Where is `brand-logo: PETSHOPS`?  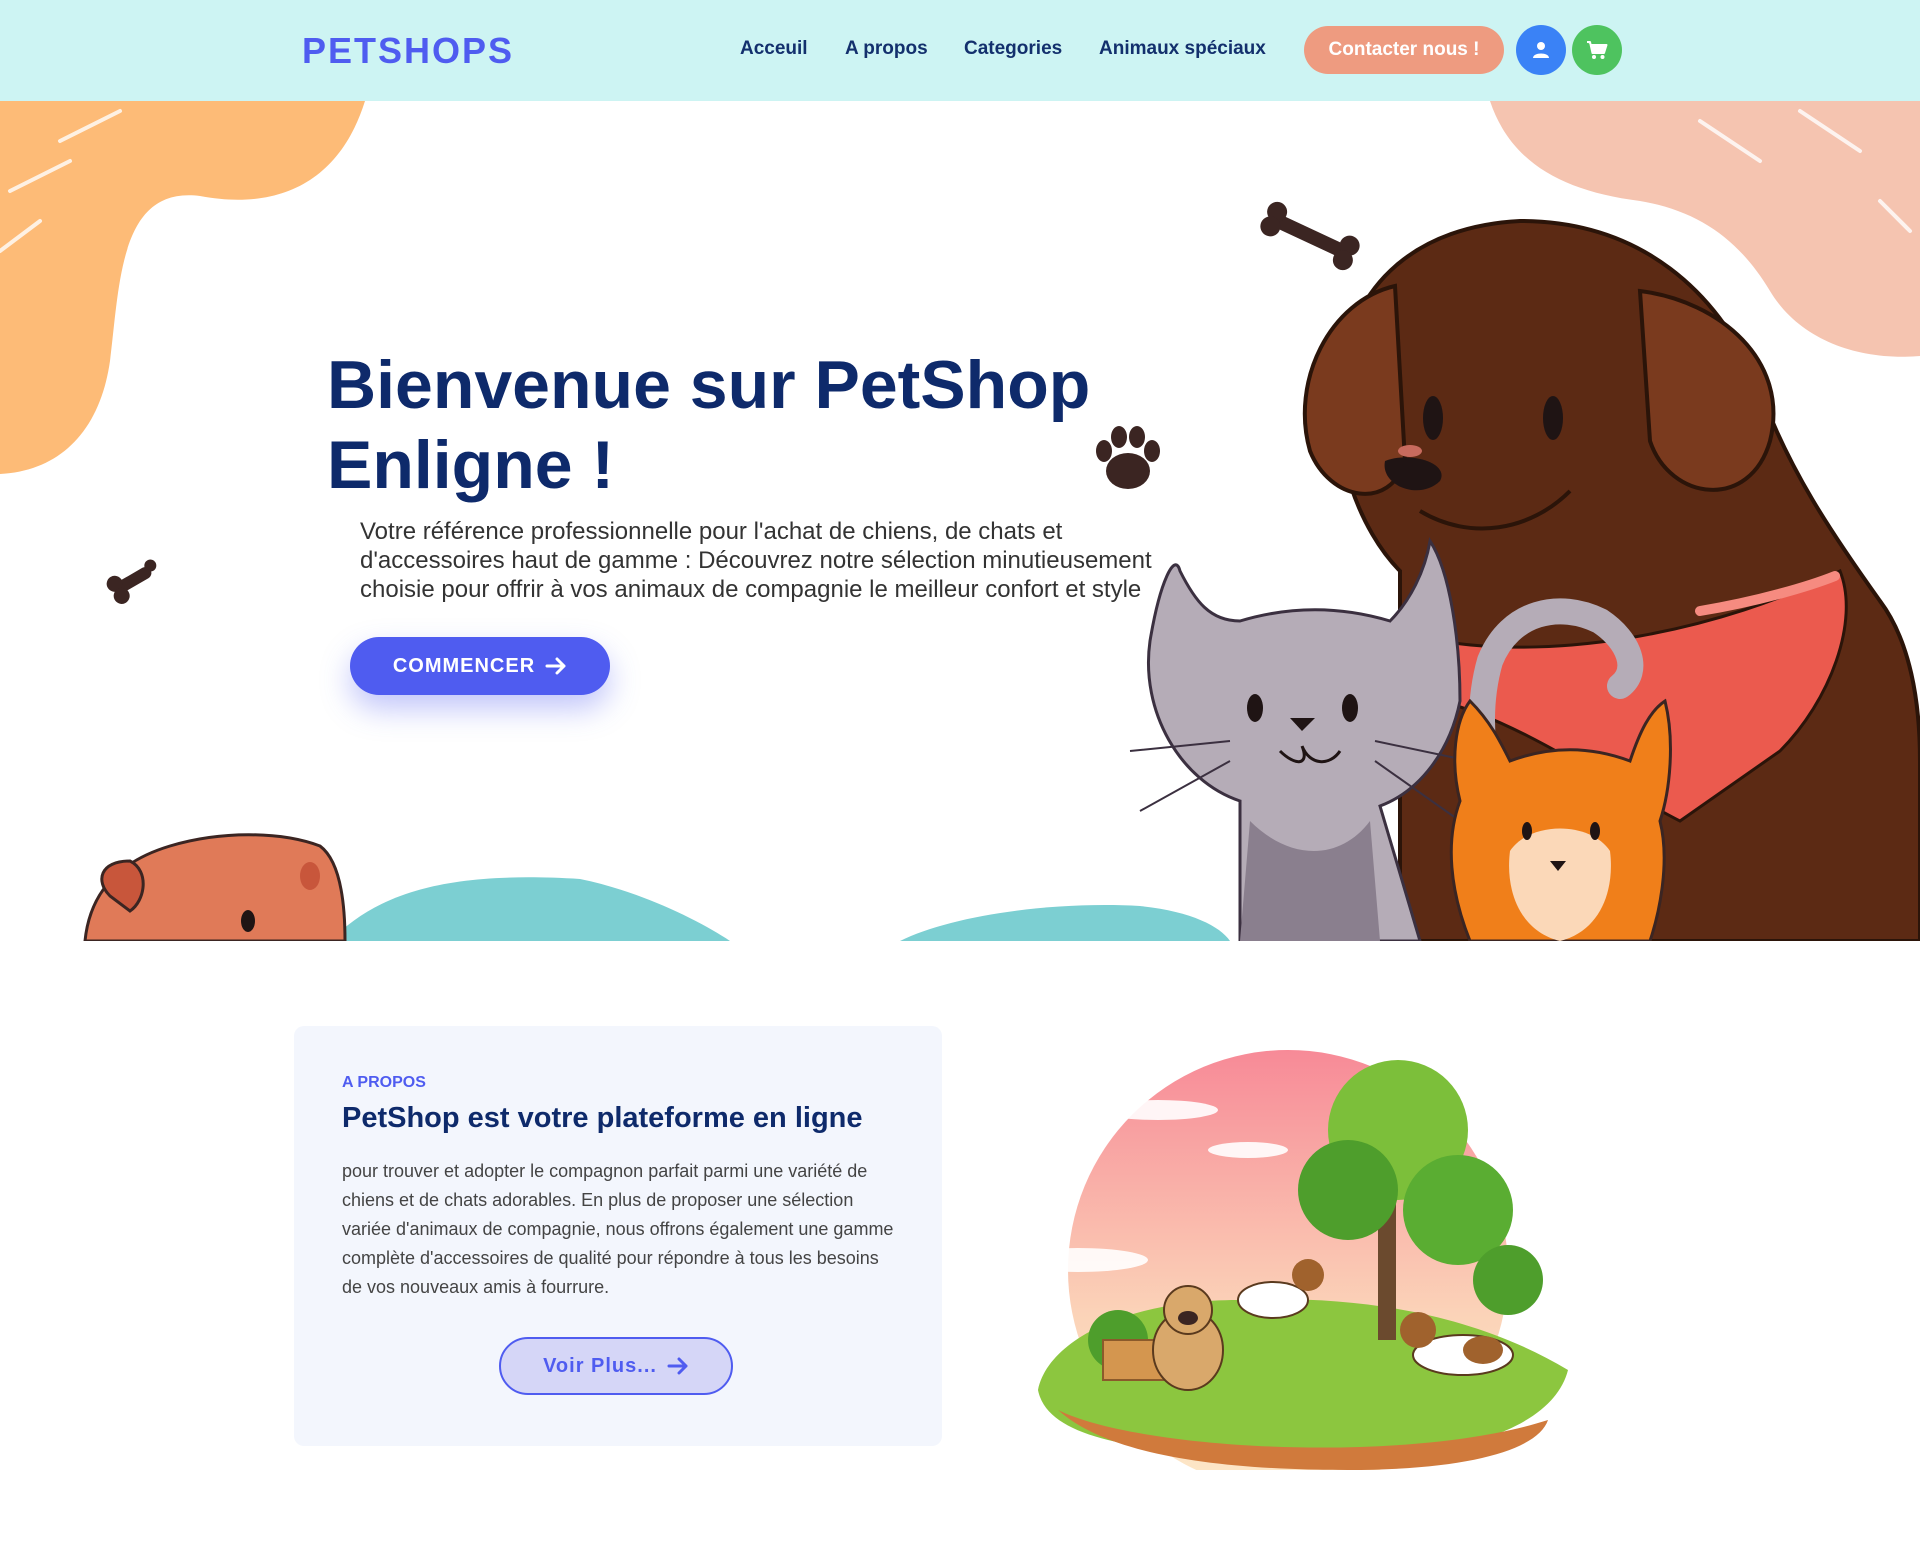
brand-logo: PETSHOPS is located at coordinates (408, 51).